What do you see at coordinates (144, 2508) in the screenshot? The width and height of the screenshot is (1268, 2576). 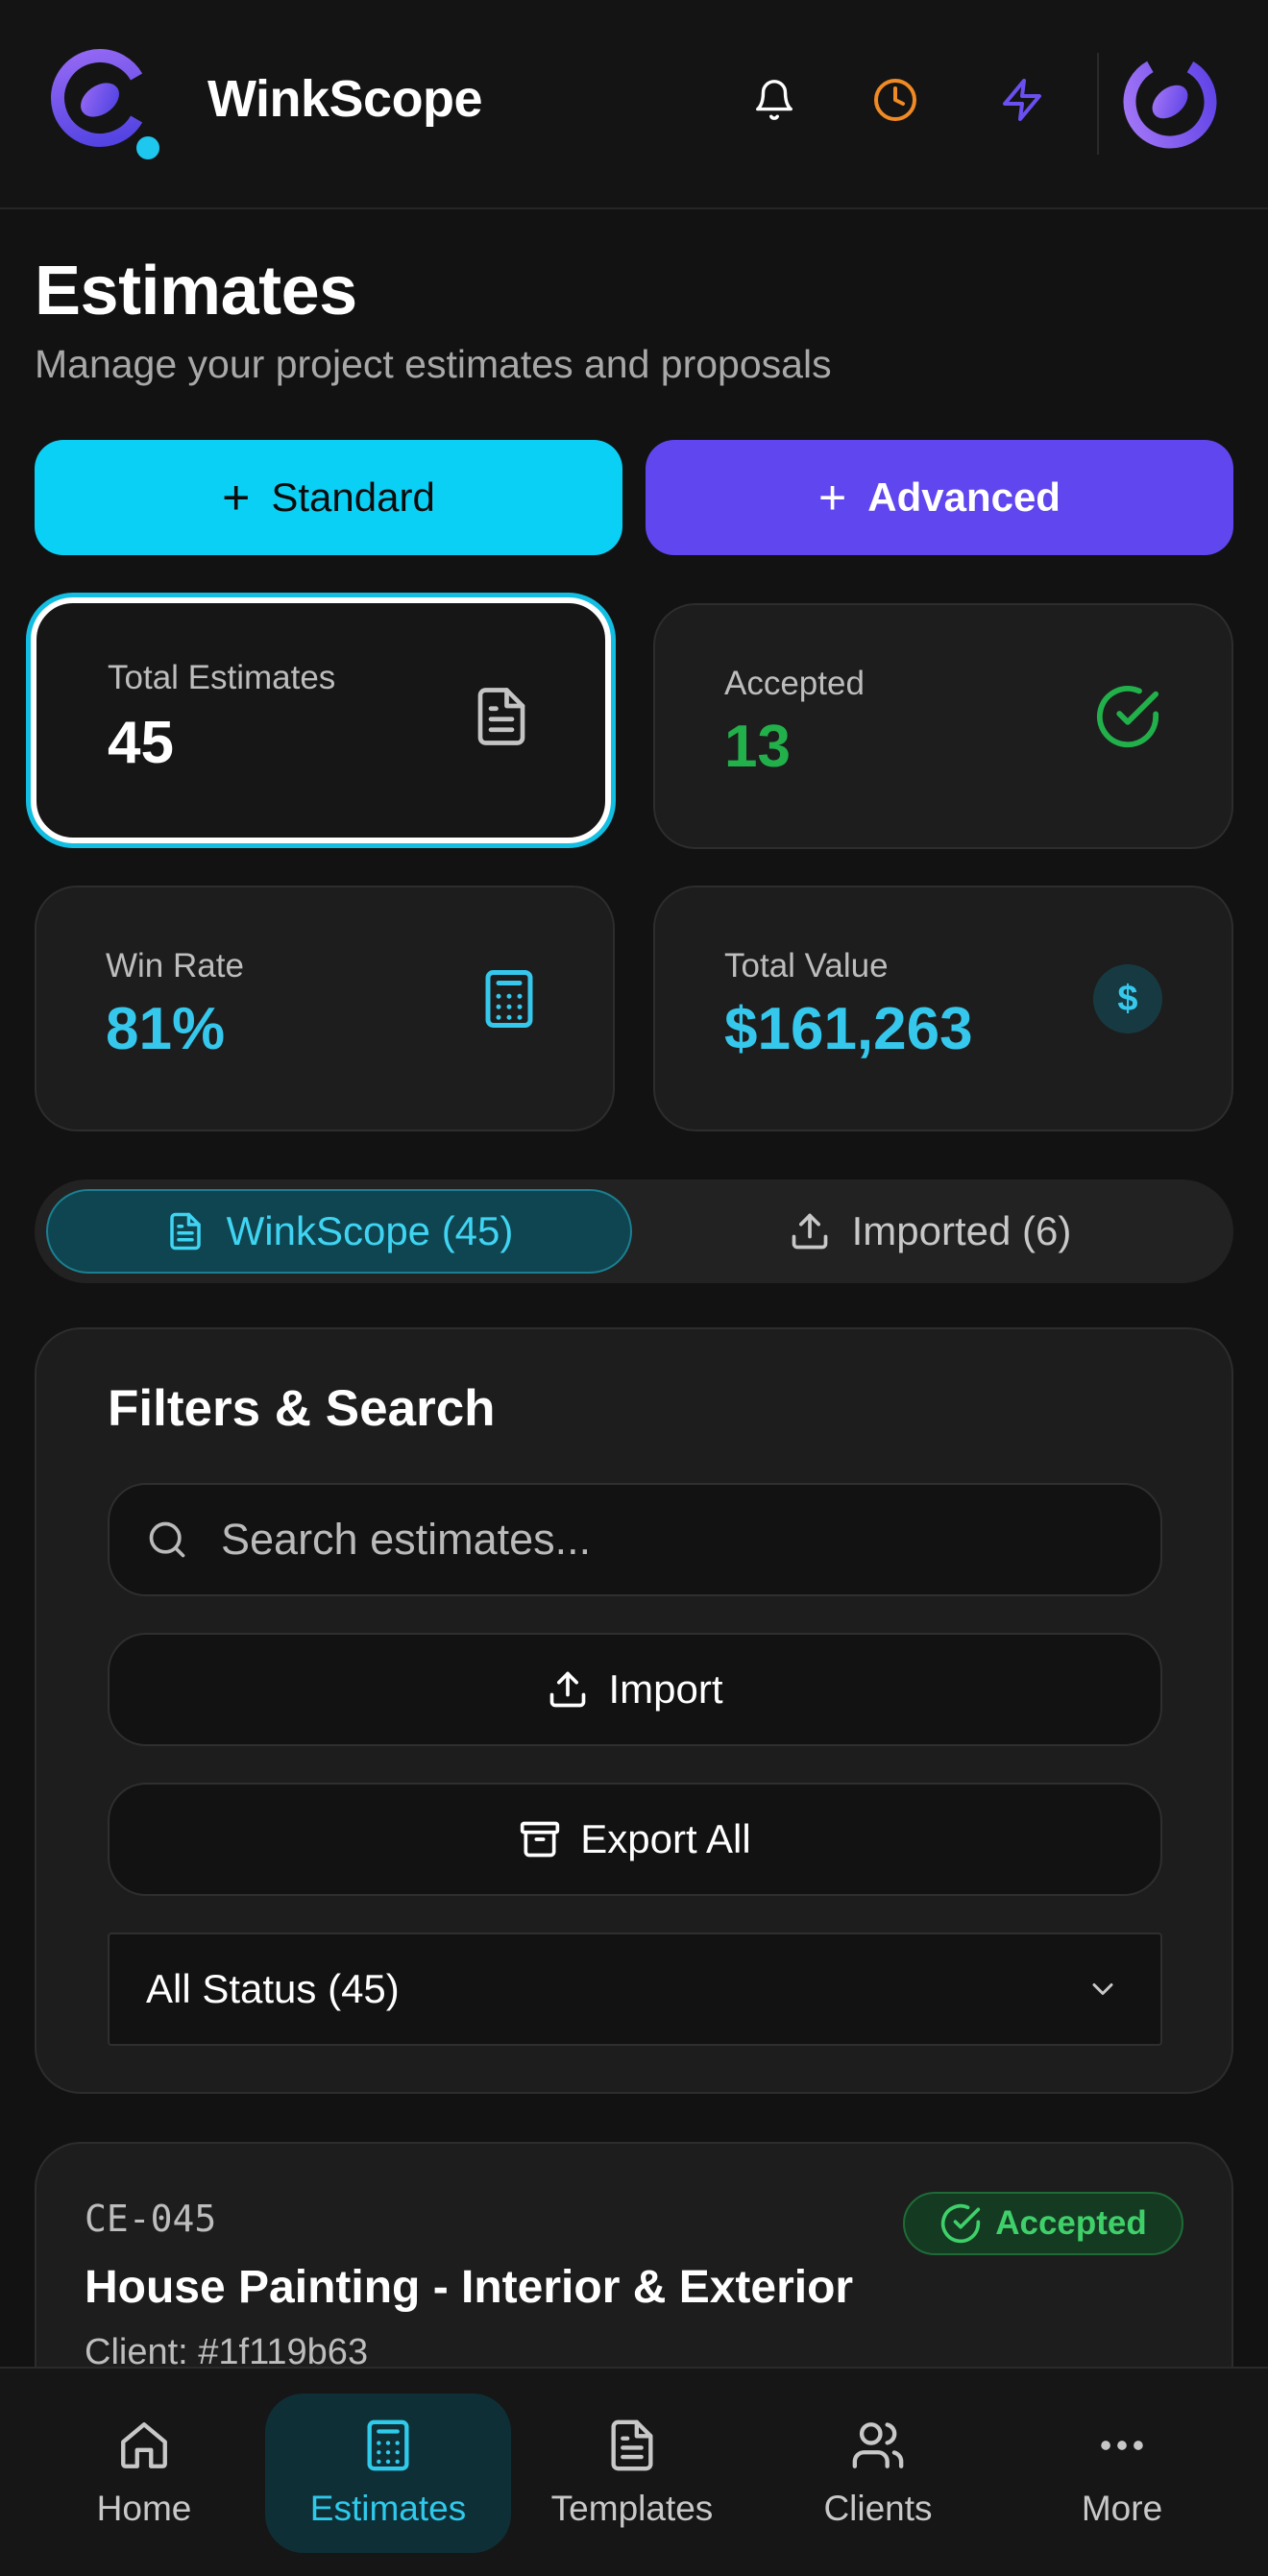 I see `nav-label: Home` at bounding box center [144, 2508].